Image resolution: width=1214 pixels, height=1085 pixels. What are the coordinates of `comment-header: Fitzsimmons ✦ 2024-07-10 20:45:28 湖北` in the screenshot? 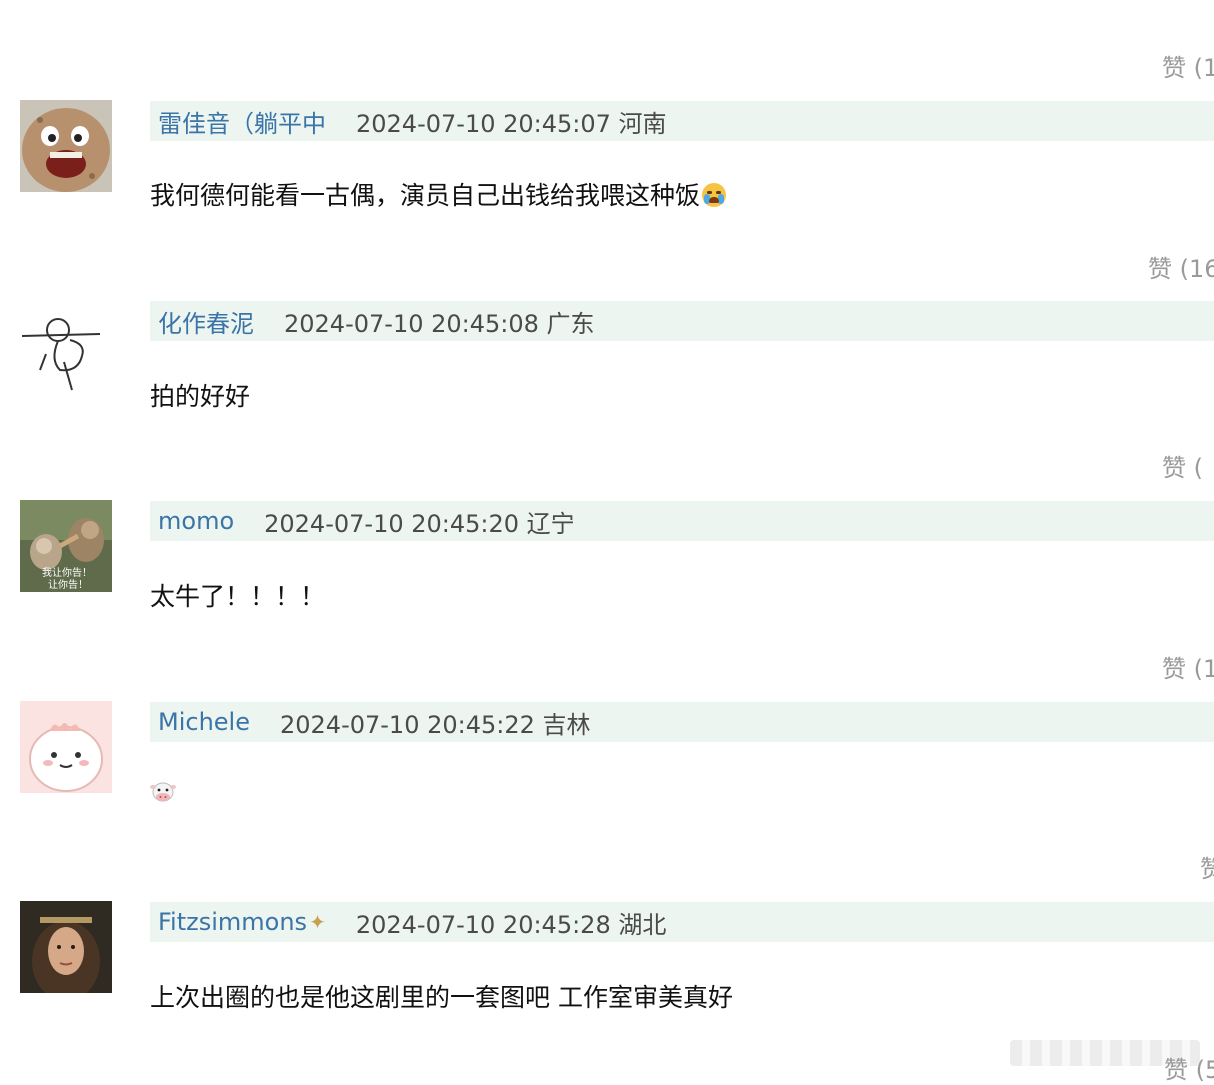 It's located at (682, 922).